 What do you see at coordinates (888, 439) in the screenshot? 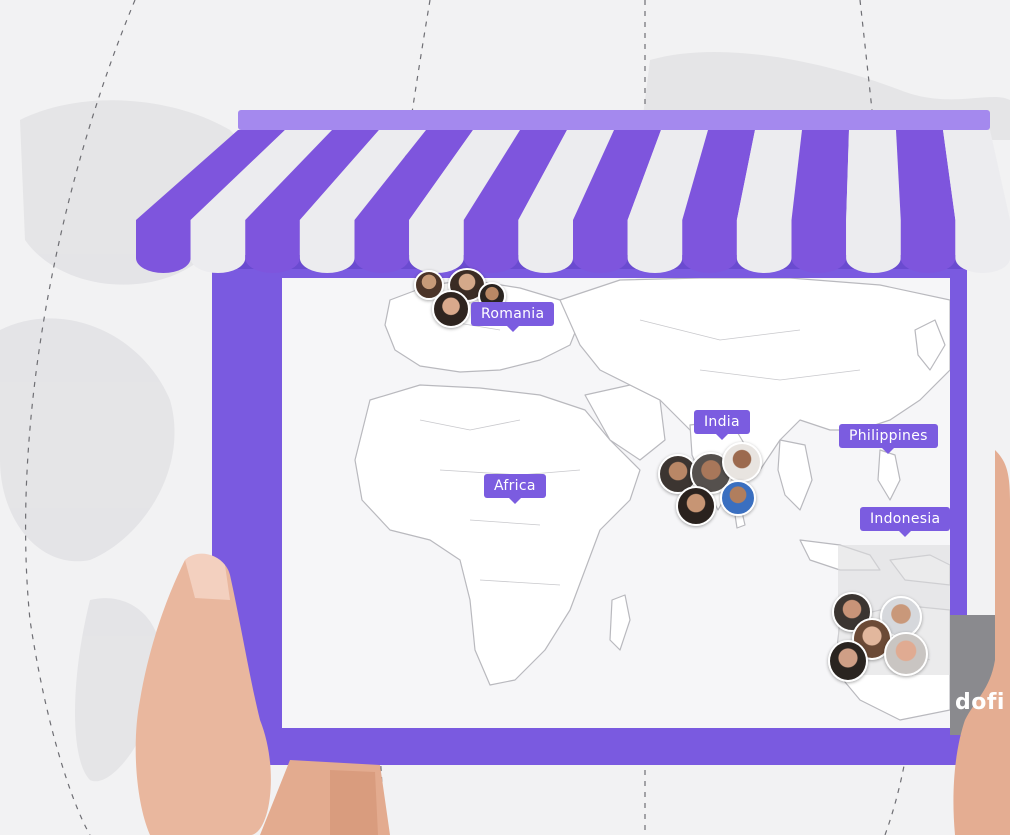
I see `map-label-philippines: Philippines` at bounding box center [888, 439].